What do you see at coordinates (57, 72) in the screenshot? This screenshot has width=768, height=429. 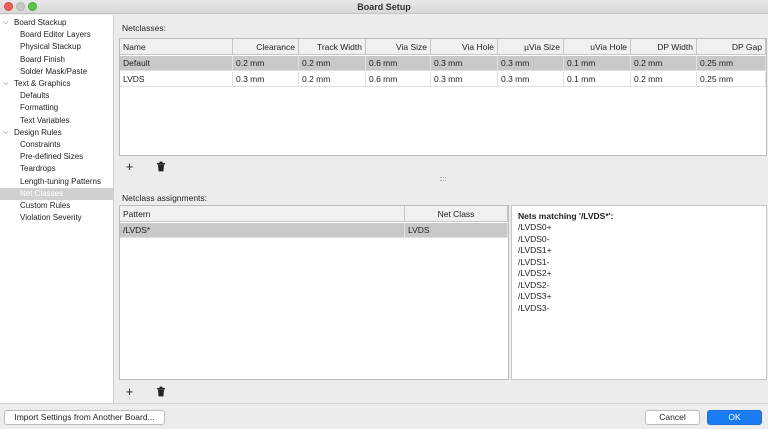 I see `sidebar-item-solder-mask-paste: Solder Mask/Paste` at bounding box center [57, 72].